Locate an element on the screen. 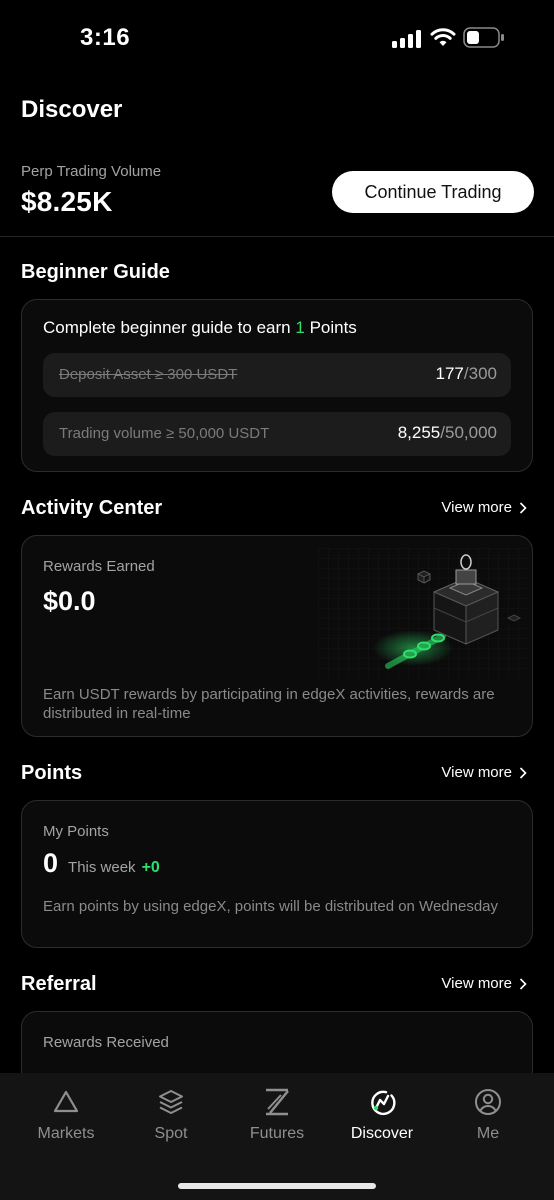  points-row: 0 This week +0 is located at coordinates (101, 863).